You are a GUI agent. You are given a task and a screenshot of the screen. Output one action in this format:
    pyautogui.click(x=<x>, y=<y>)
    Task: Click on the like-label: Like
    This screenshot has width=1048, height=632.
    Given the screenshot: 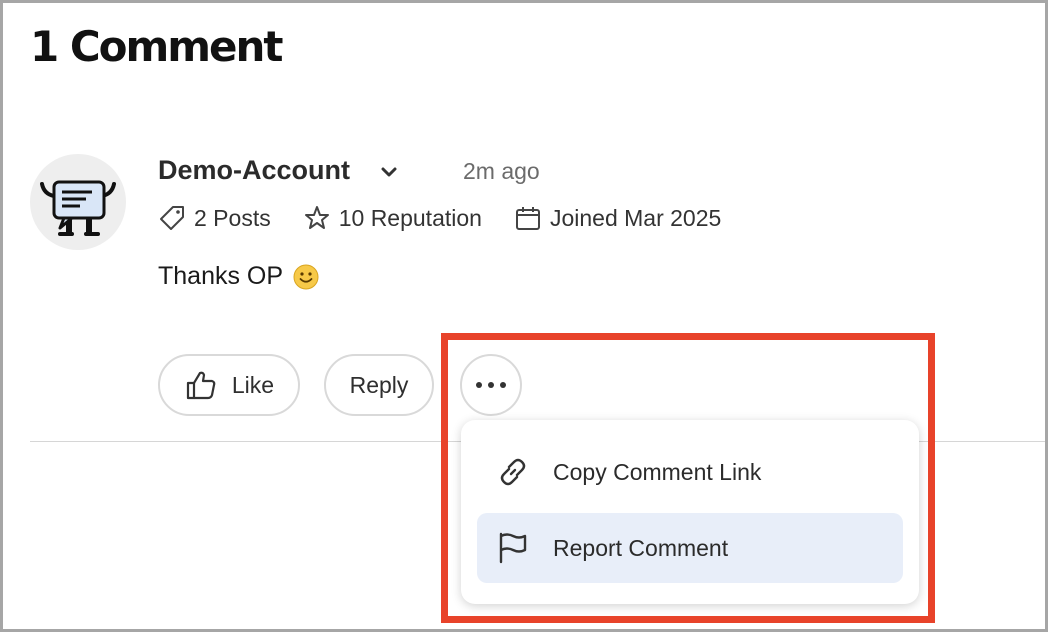 What is the action you would take?
    pyautogui.click(x=253, y=384)
    